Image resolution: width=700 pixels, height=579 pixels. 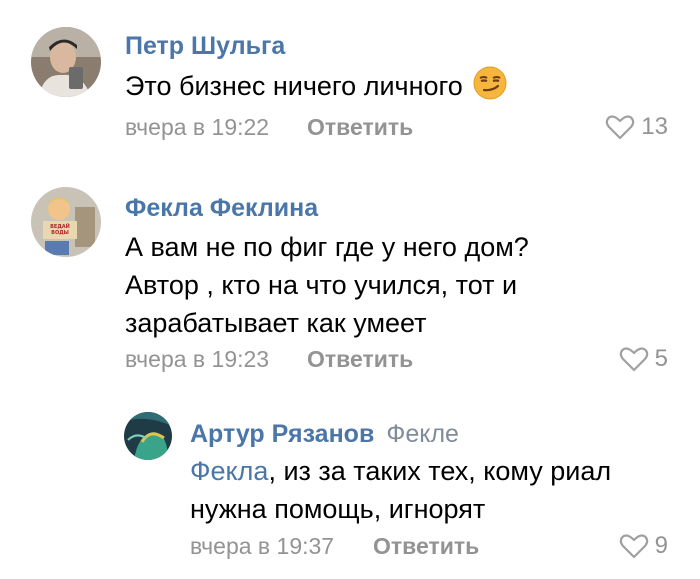 I want to click on like-count: 5, so click(x=661, y=358).